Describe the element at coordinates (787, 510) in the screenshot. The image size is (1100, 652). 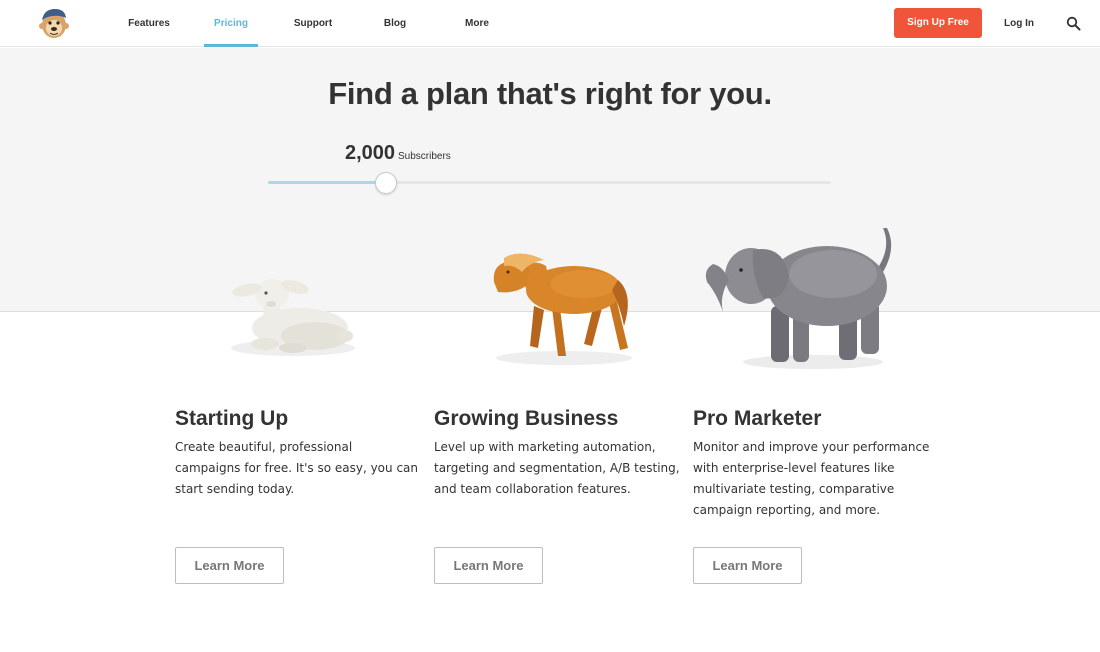
I see `plan-description-line: campaign reporting, and more.` at that location.